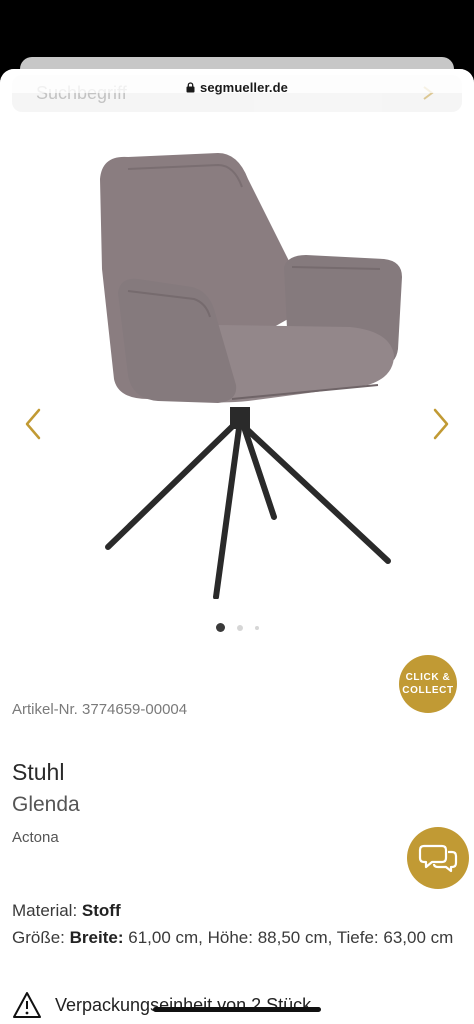  What do you see at coordinates (441, 424) in the screenshot?
I see `chevron-right-icon` at bounding box center [441, 424].